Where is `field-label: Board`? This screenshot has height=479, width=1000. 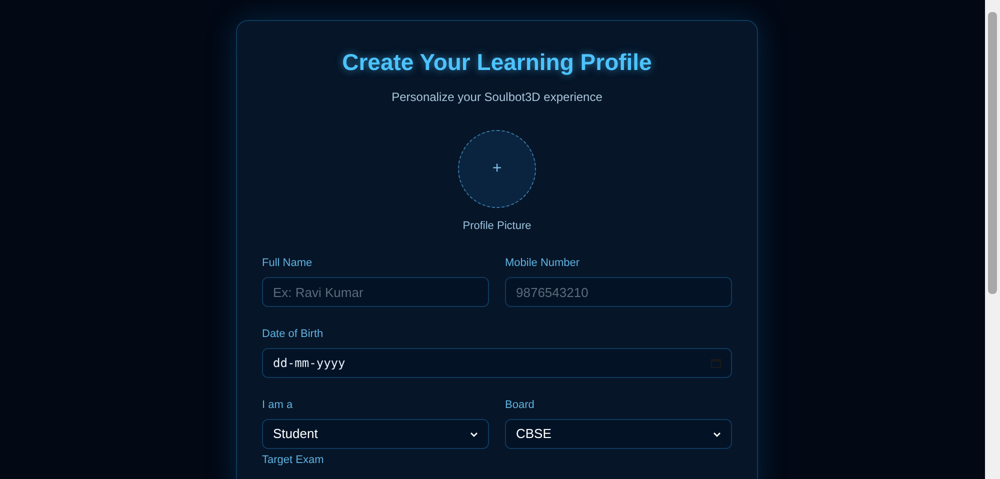
field-label: Board is located at coordinates (520, 405).